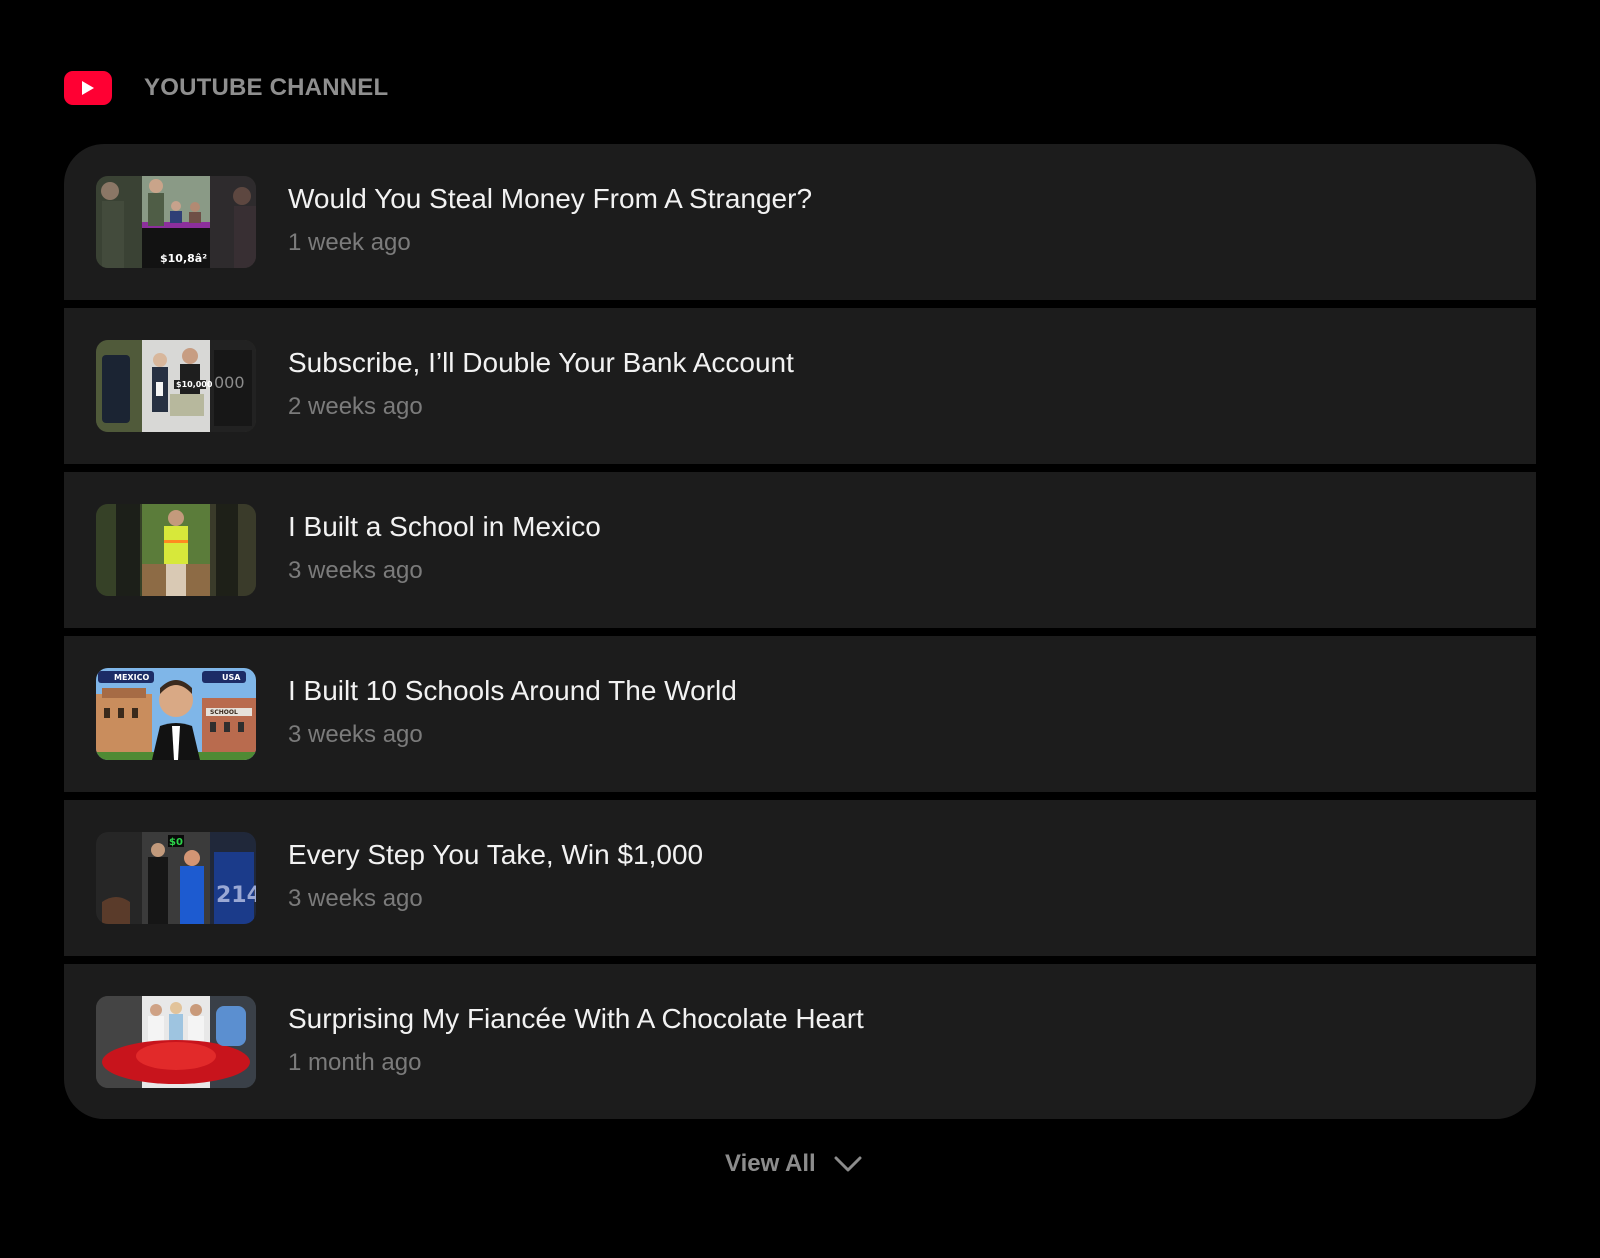 This screenshot has height=1258, width=1600. Describe the element at coordinates (88, 88) in the screenshot. I see `youtube-play-icon` at that location.